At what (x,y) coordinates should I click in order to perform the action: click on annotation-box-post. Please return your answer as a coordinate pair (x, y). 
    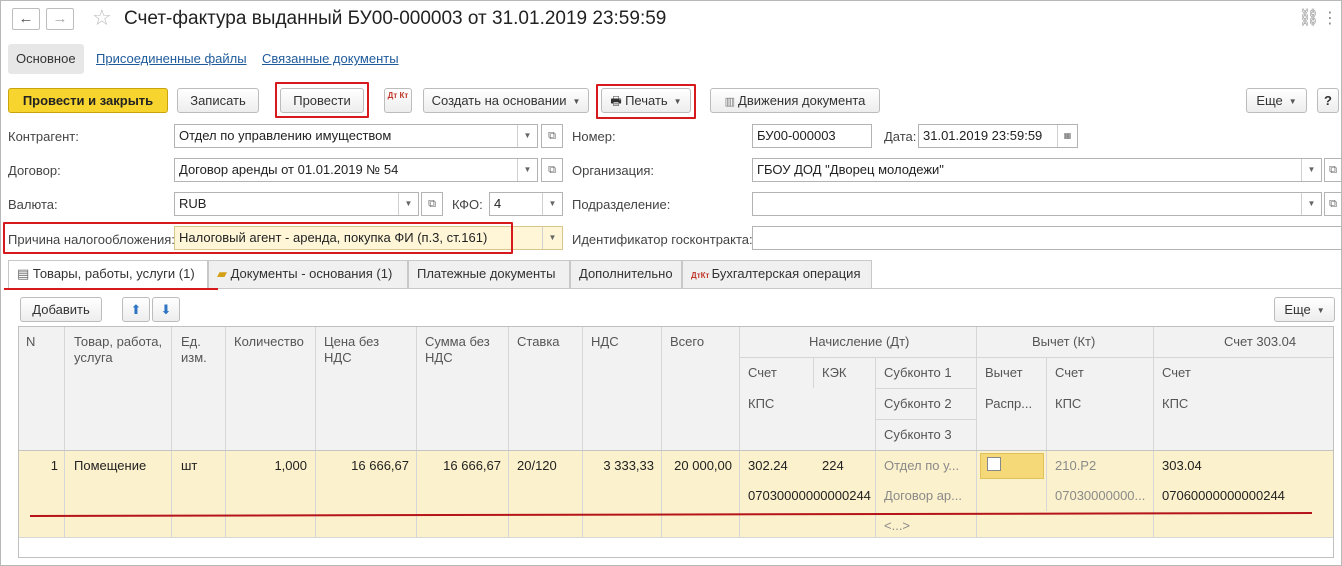
    Looking at the image, I should click on (322, 100).